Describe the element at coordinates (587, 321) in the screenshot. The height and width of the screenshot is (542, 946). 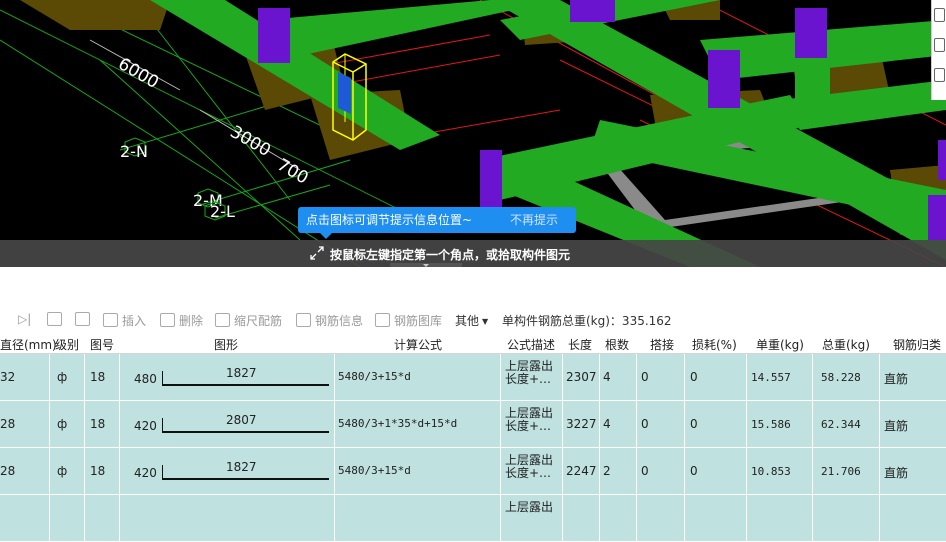
I see `total-weight-label: 单构件钢筋总重(kg)：335.162` at that location.